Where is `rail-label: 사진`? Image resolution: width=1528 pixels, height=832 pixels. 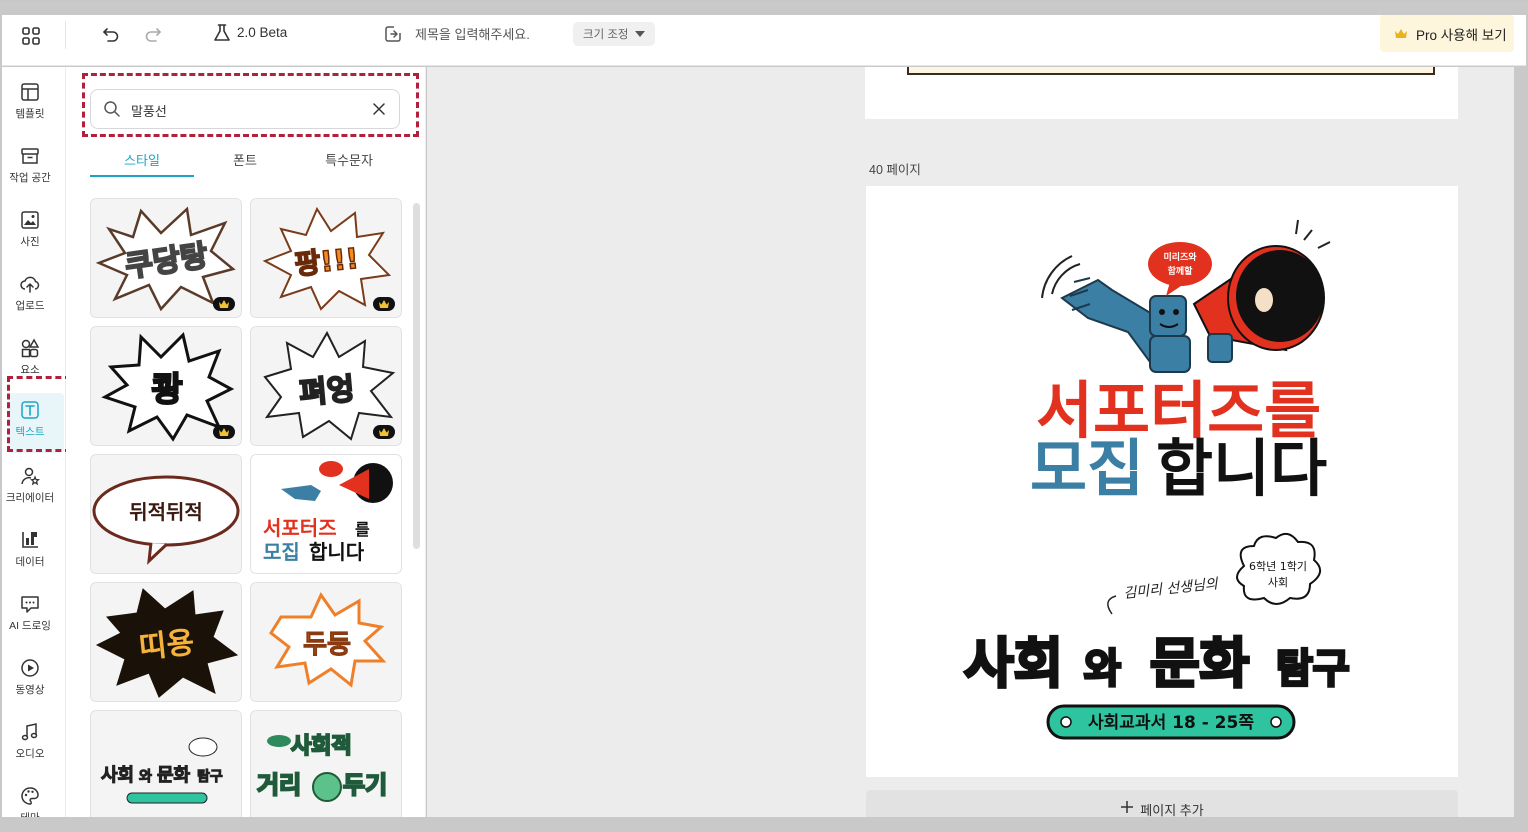 rail-label: 사진 is located at coordinates (30, 242).